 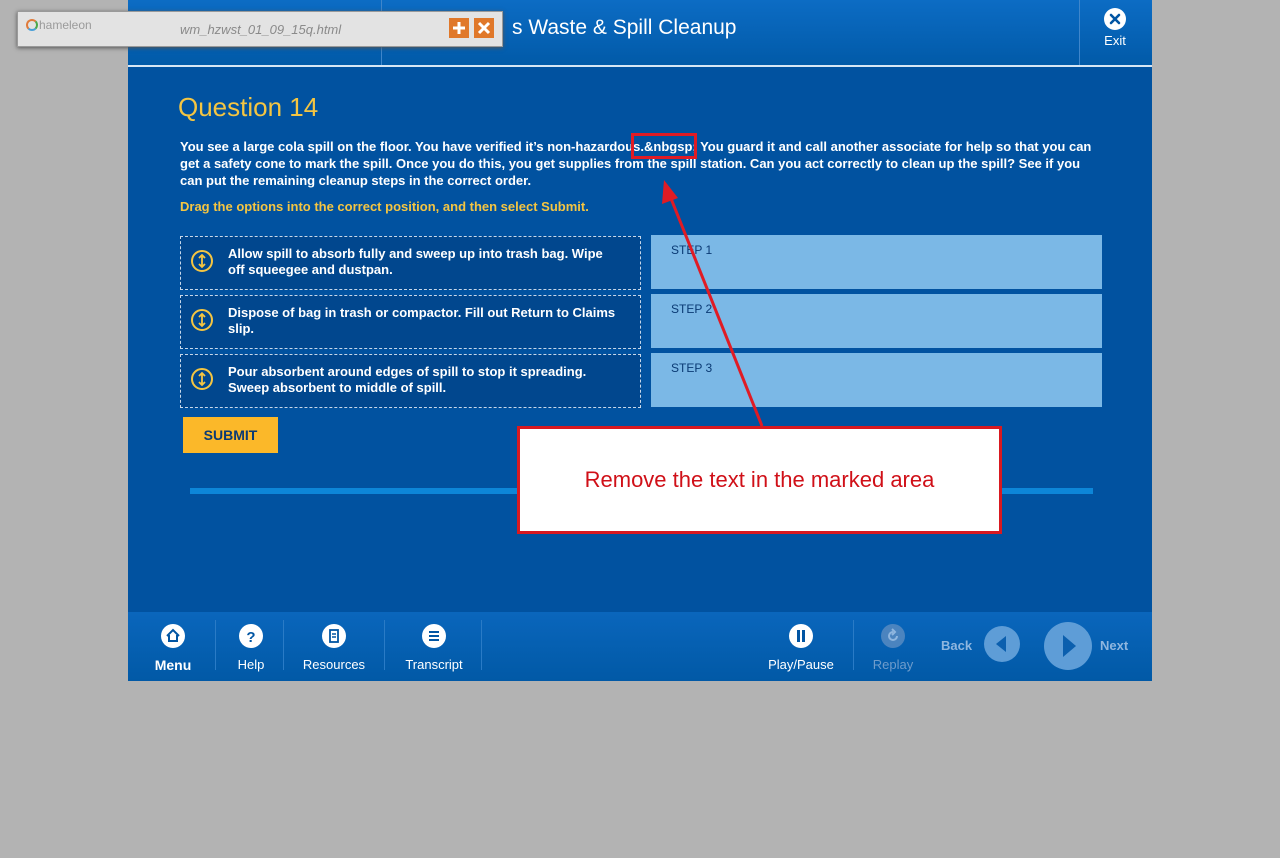 I want to click on annotation-callout: Remove the text in the marked area, so click(x=759, y=480).